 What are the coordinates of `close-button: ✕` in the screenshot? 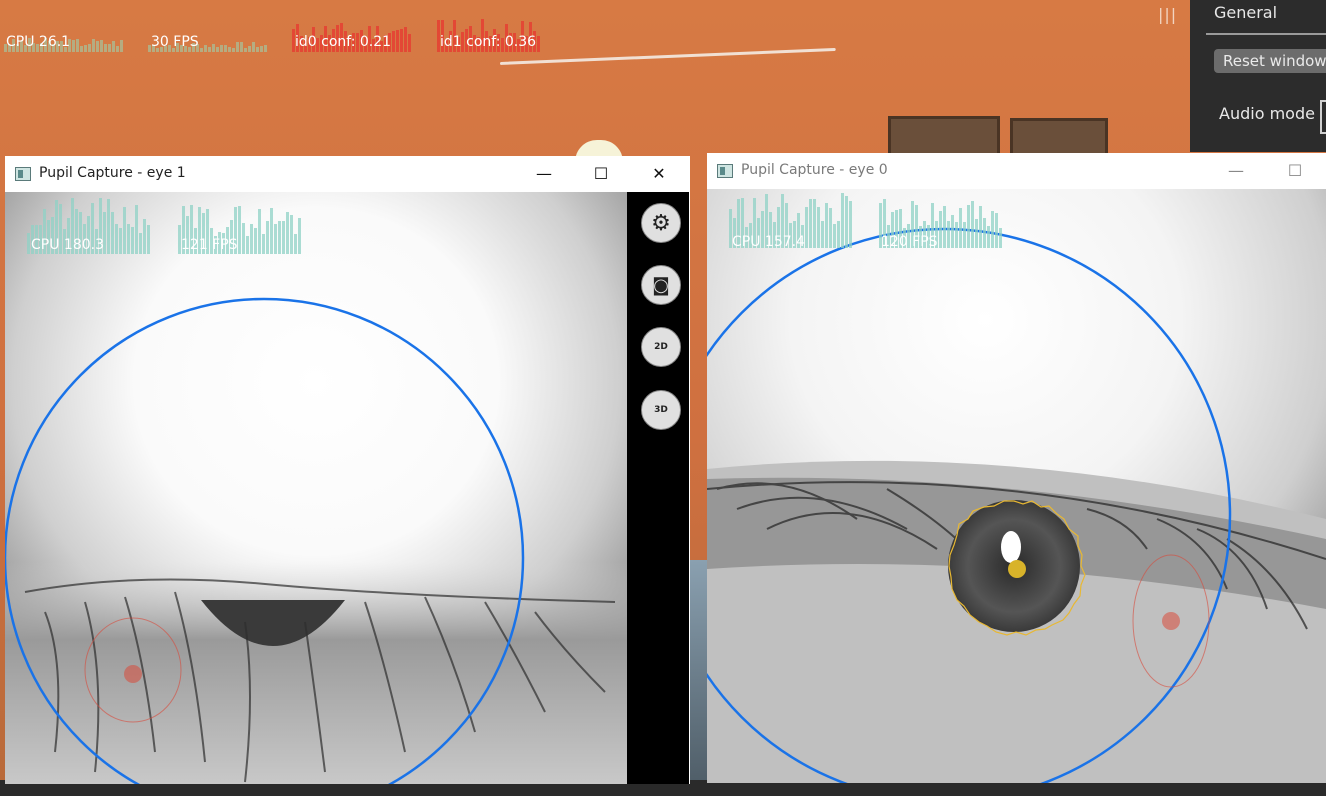 It's located at (659, 174).